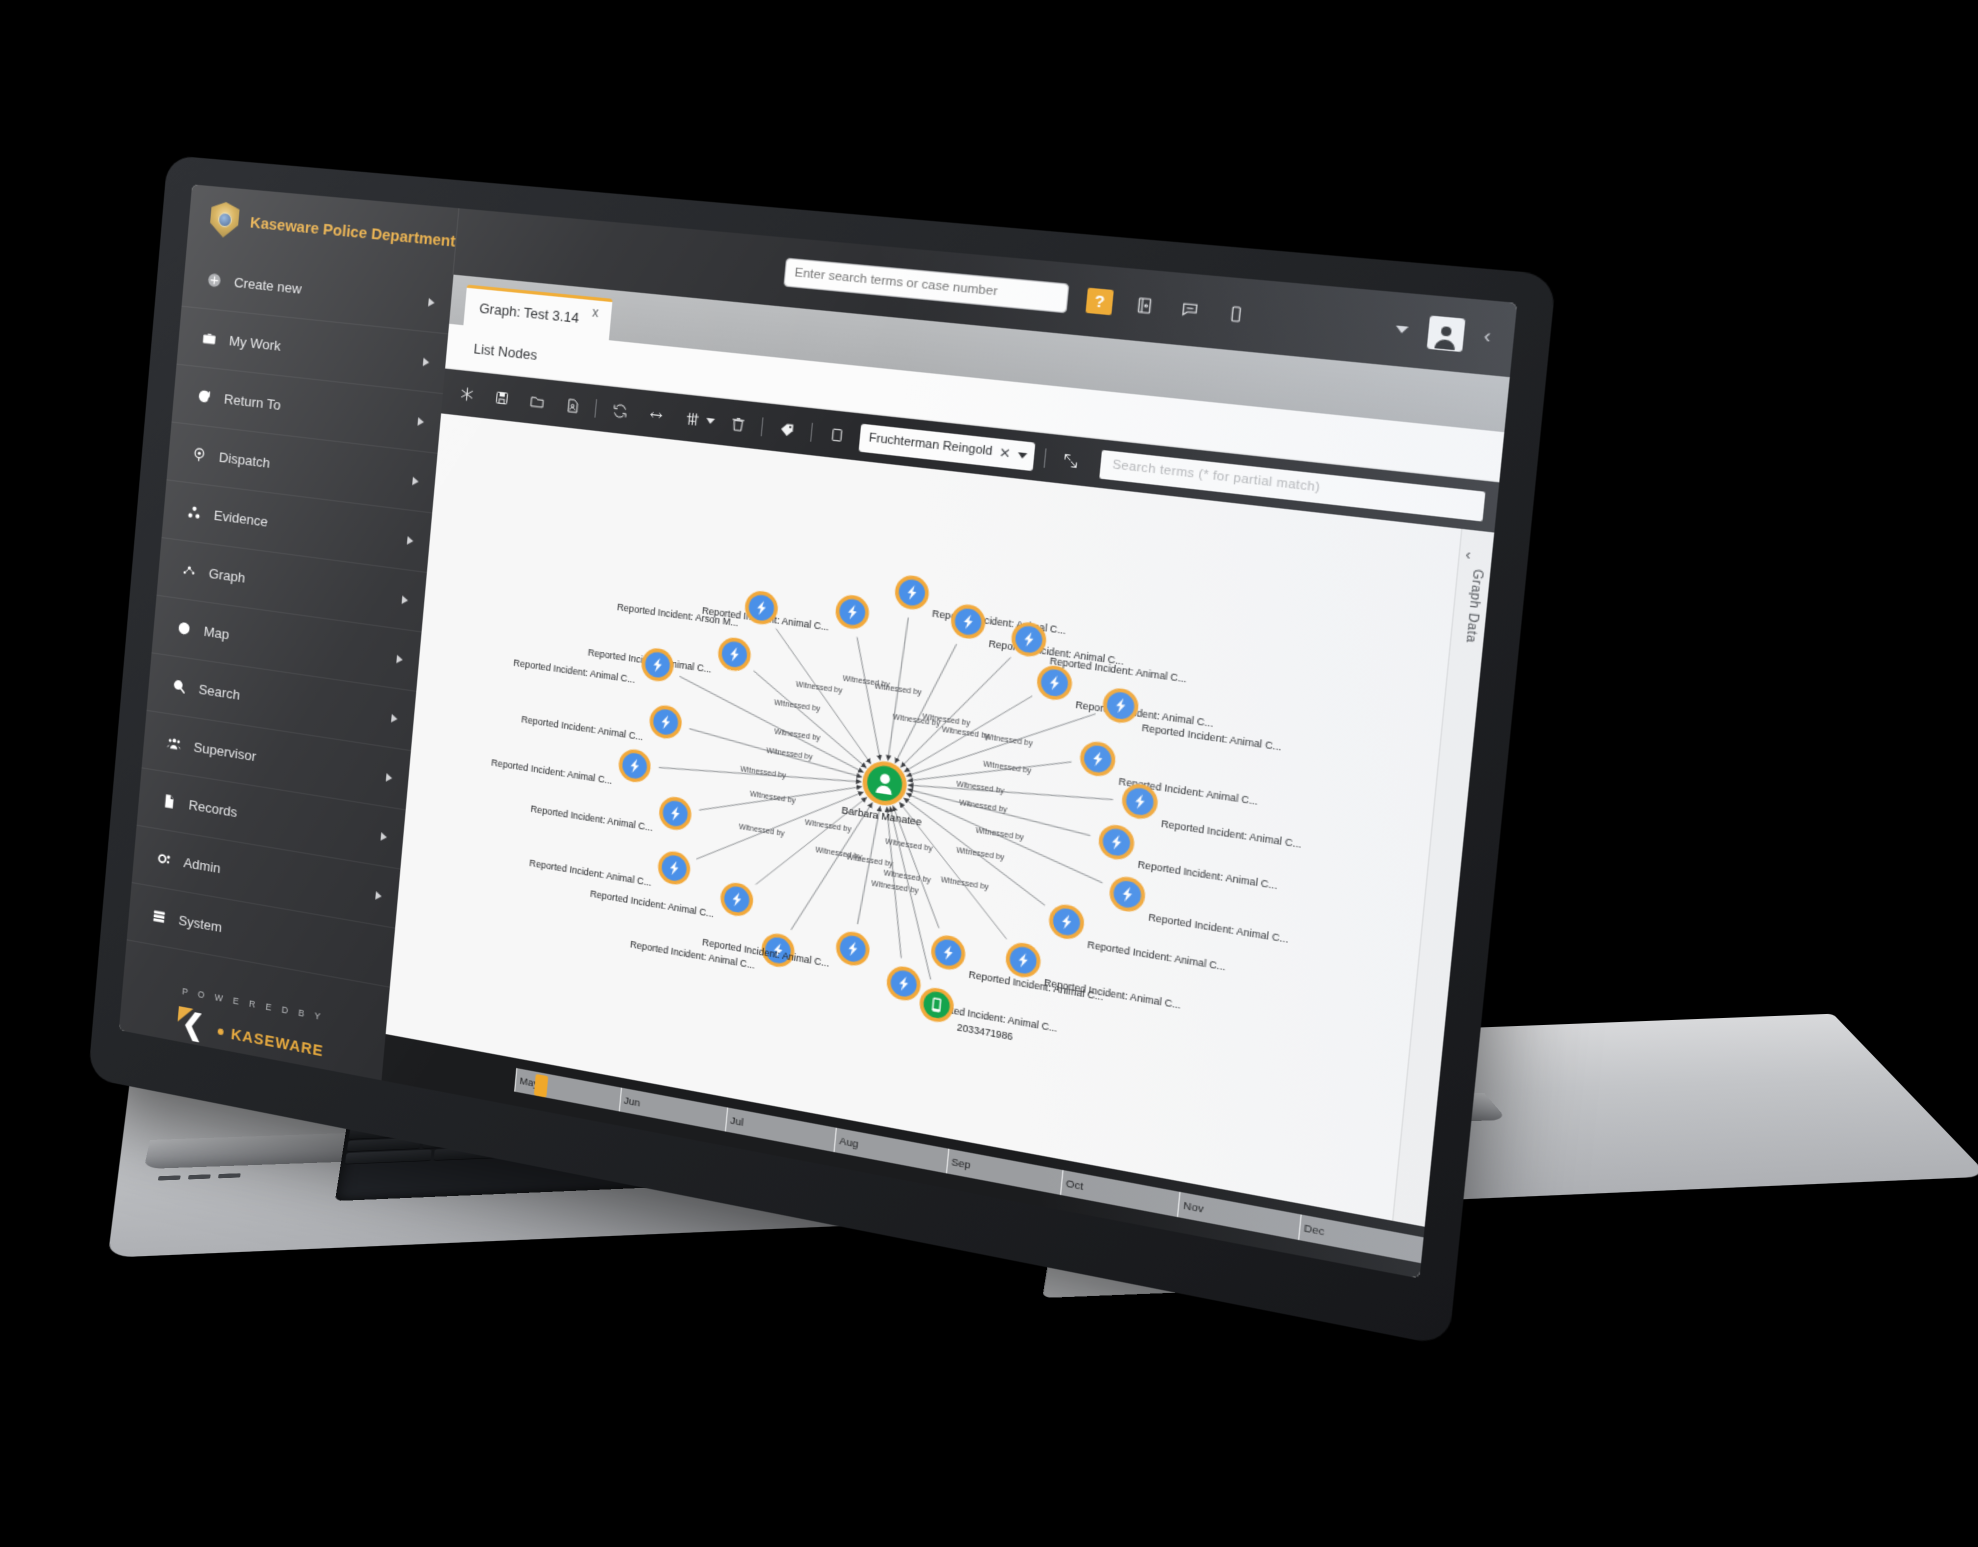 Image resolution: width=1978 pixels, height=1547 pixels. What do you see at coordinates (1468, 554) in the screenshot?
I see `rail-collapse-icon: ‹` at bounding box center [1468, 554].